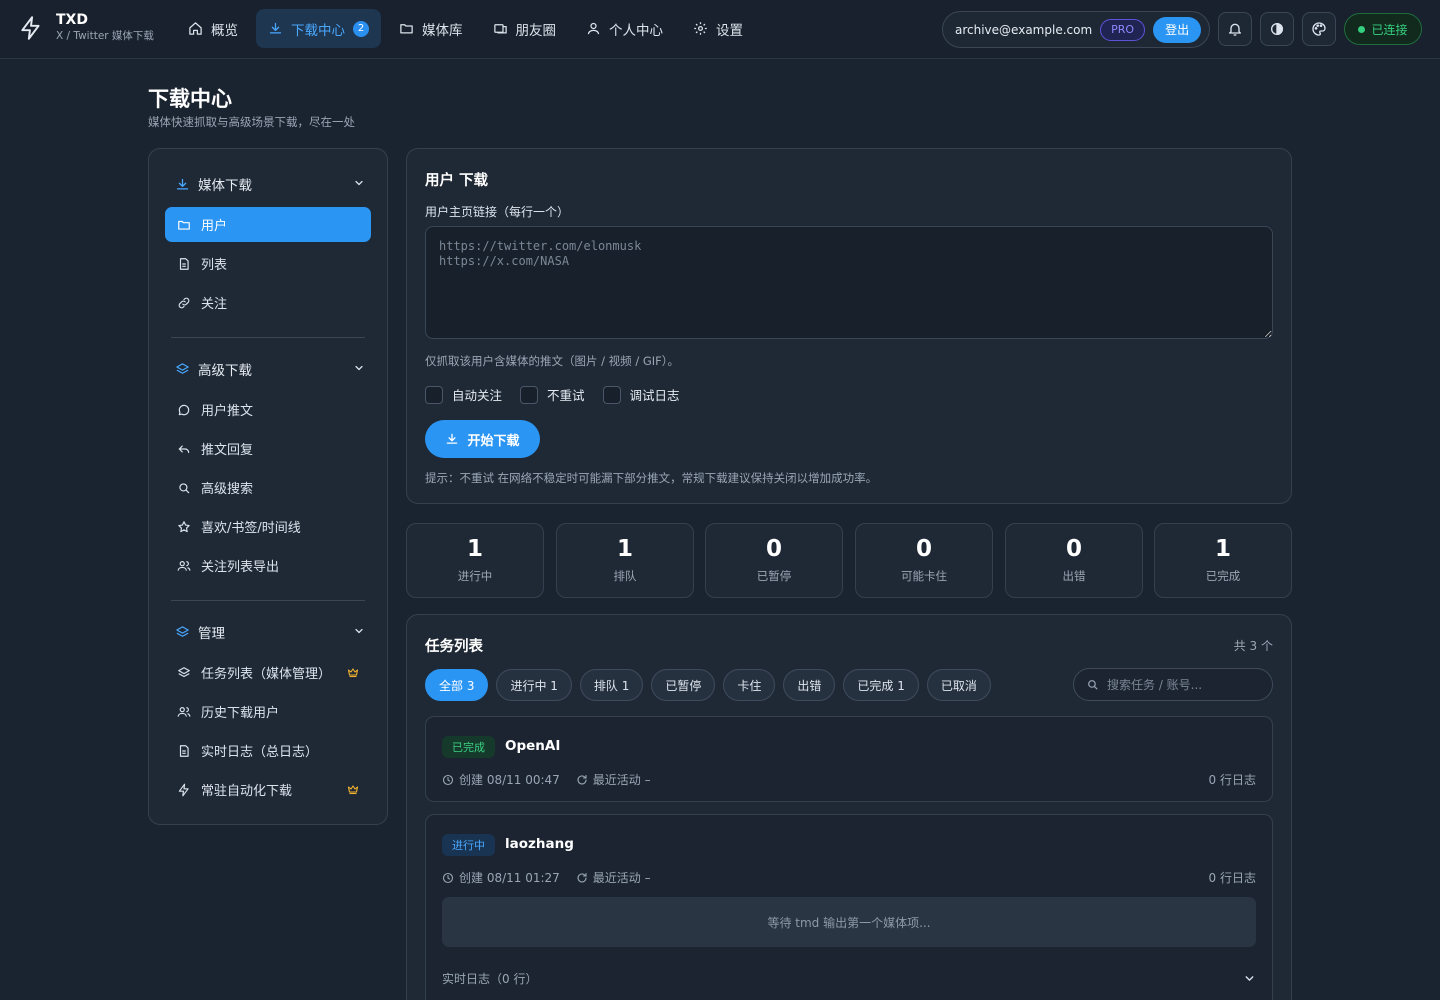 Image resolution: width=1440 pixels, height=1000 pixels. I want to click on sidebar-item-following-export: 关注列表导出, so click(268, 565).